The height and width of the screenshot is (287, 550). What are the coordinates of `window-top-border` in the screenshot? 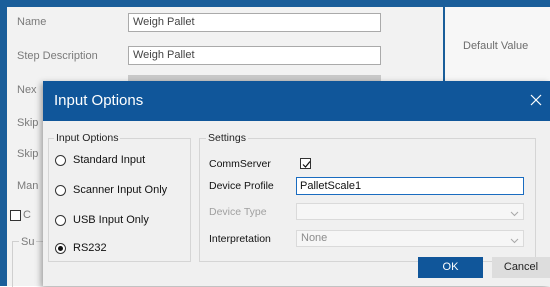 It's located at (275, 3).